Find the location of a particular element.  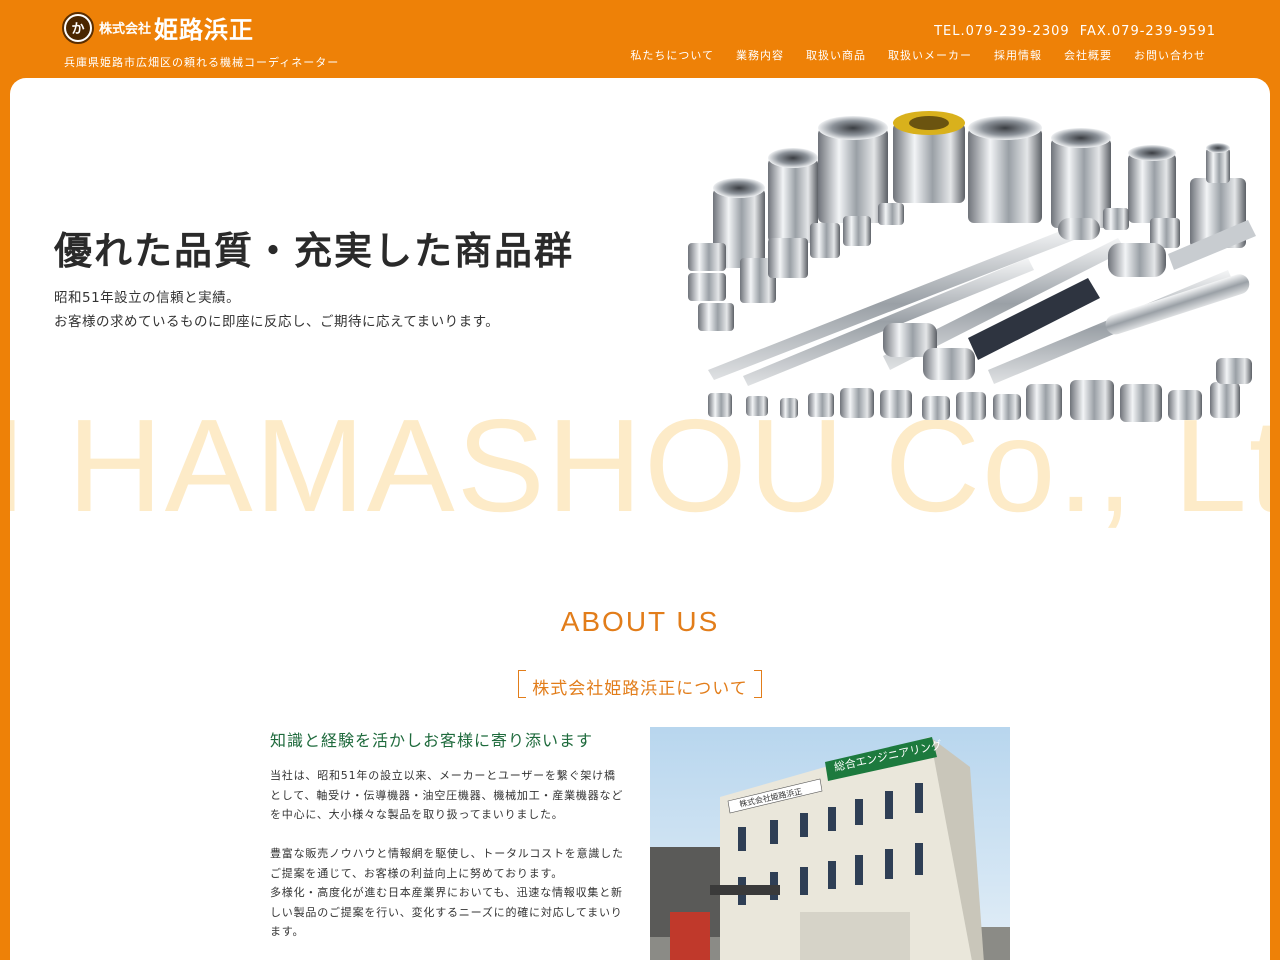

site-tagline: 兵庫県姫路市広畑区の頼れる機械コーディネーター is located at coordinates (202, 62).